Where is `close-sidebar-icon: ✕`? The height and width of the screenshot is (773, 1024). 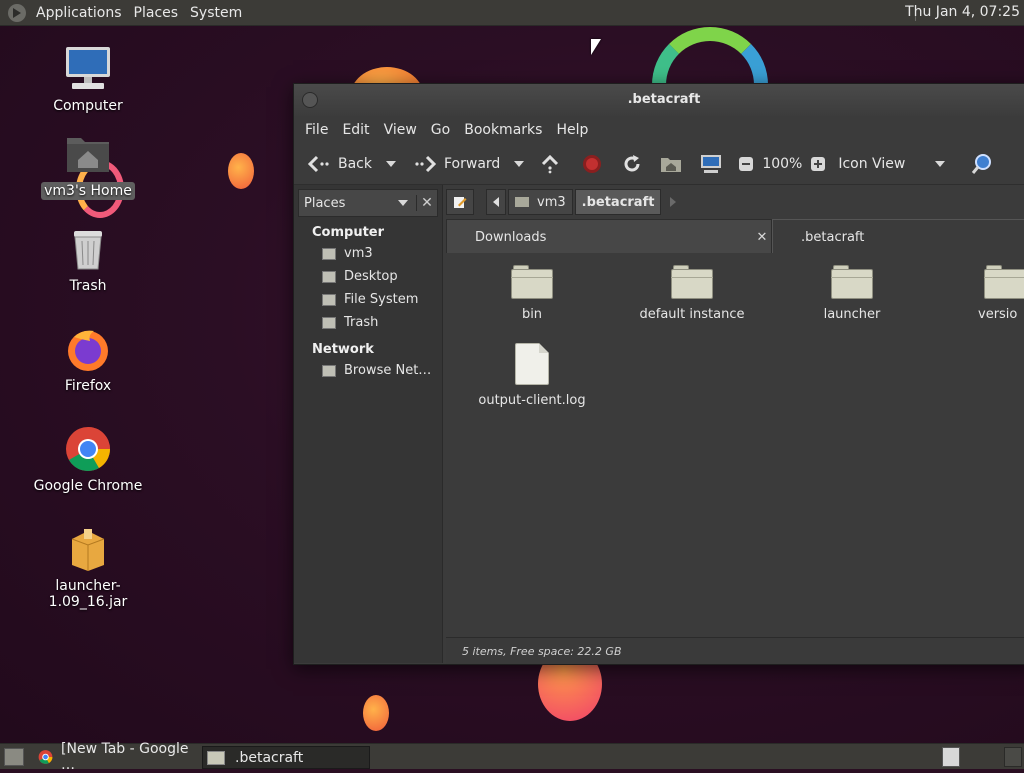
close-sidebar-icon: ✕ is located at coordinates (426, 203).